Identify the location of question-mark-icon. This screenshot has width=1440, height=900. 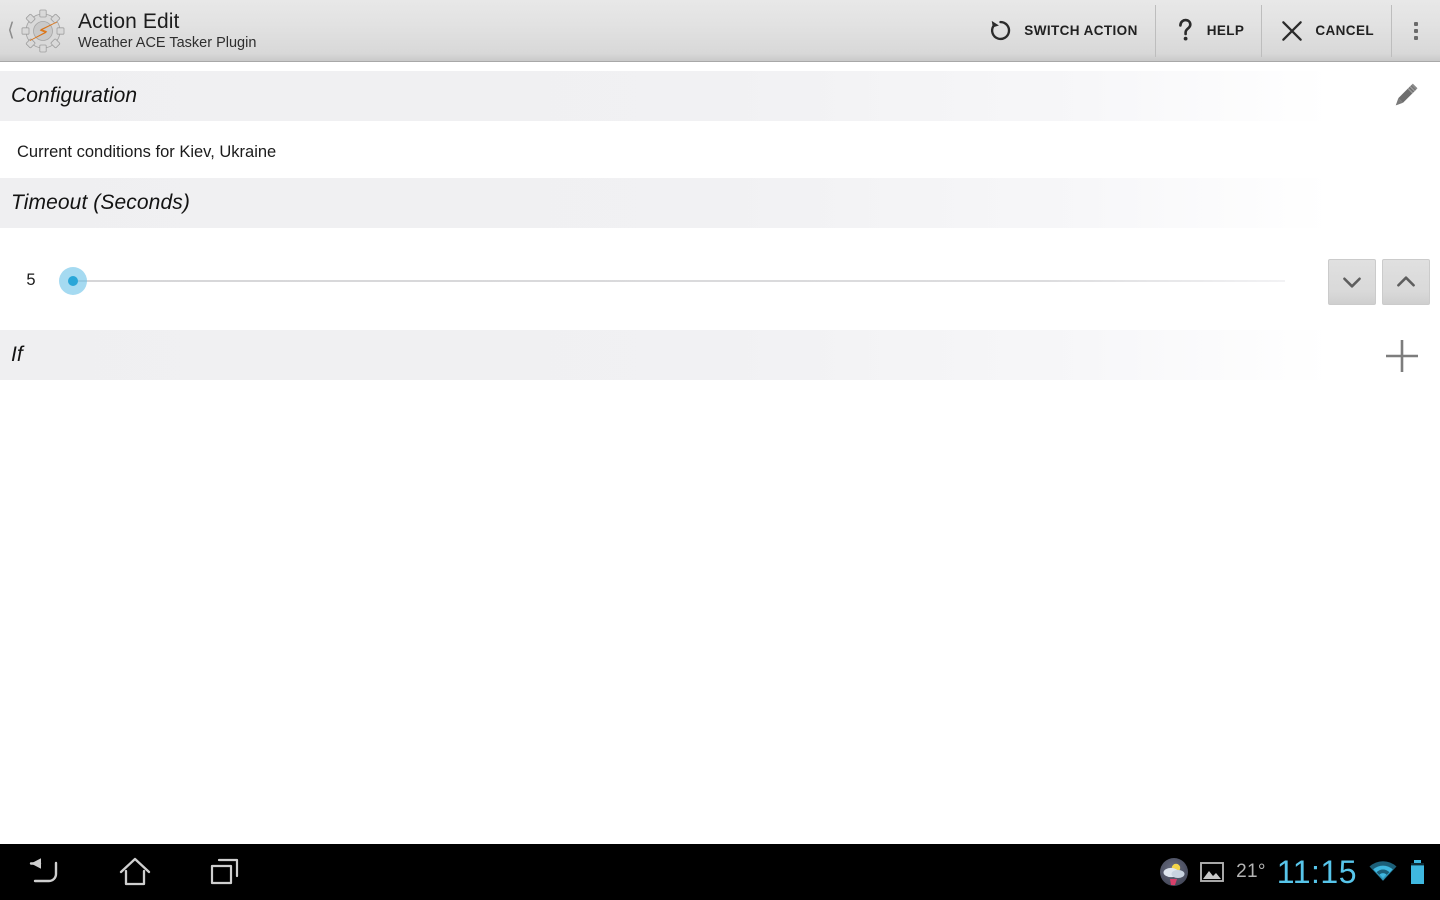
(1185, 29).